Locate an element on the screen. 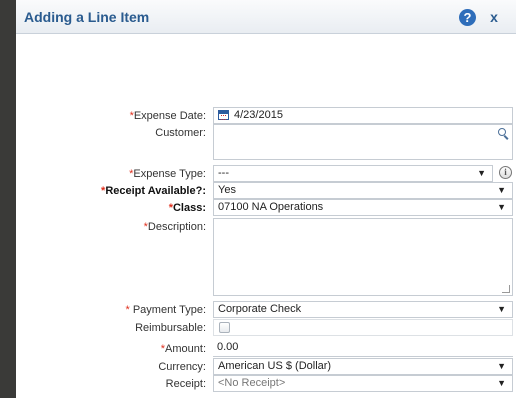 The image size is (516, 398). currency-select: American US $ (Dollar) ▼ is located at coordinates (363, 366).